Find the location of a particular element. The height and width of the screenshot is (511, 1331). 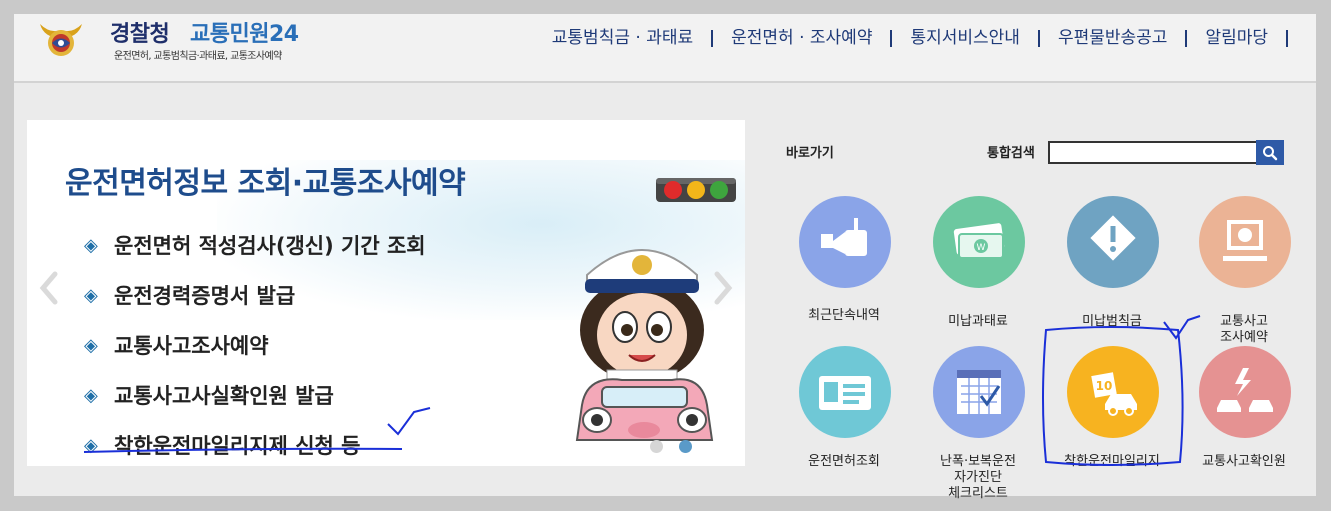

shortcut-label: 바로가기 is located at coordinates (810, 153).